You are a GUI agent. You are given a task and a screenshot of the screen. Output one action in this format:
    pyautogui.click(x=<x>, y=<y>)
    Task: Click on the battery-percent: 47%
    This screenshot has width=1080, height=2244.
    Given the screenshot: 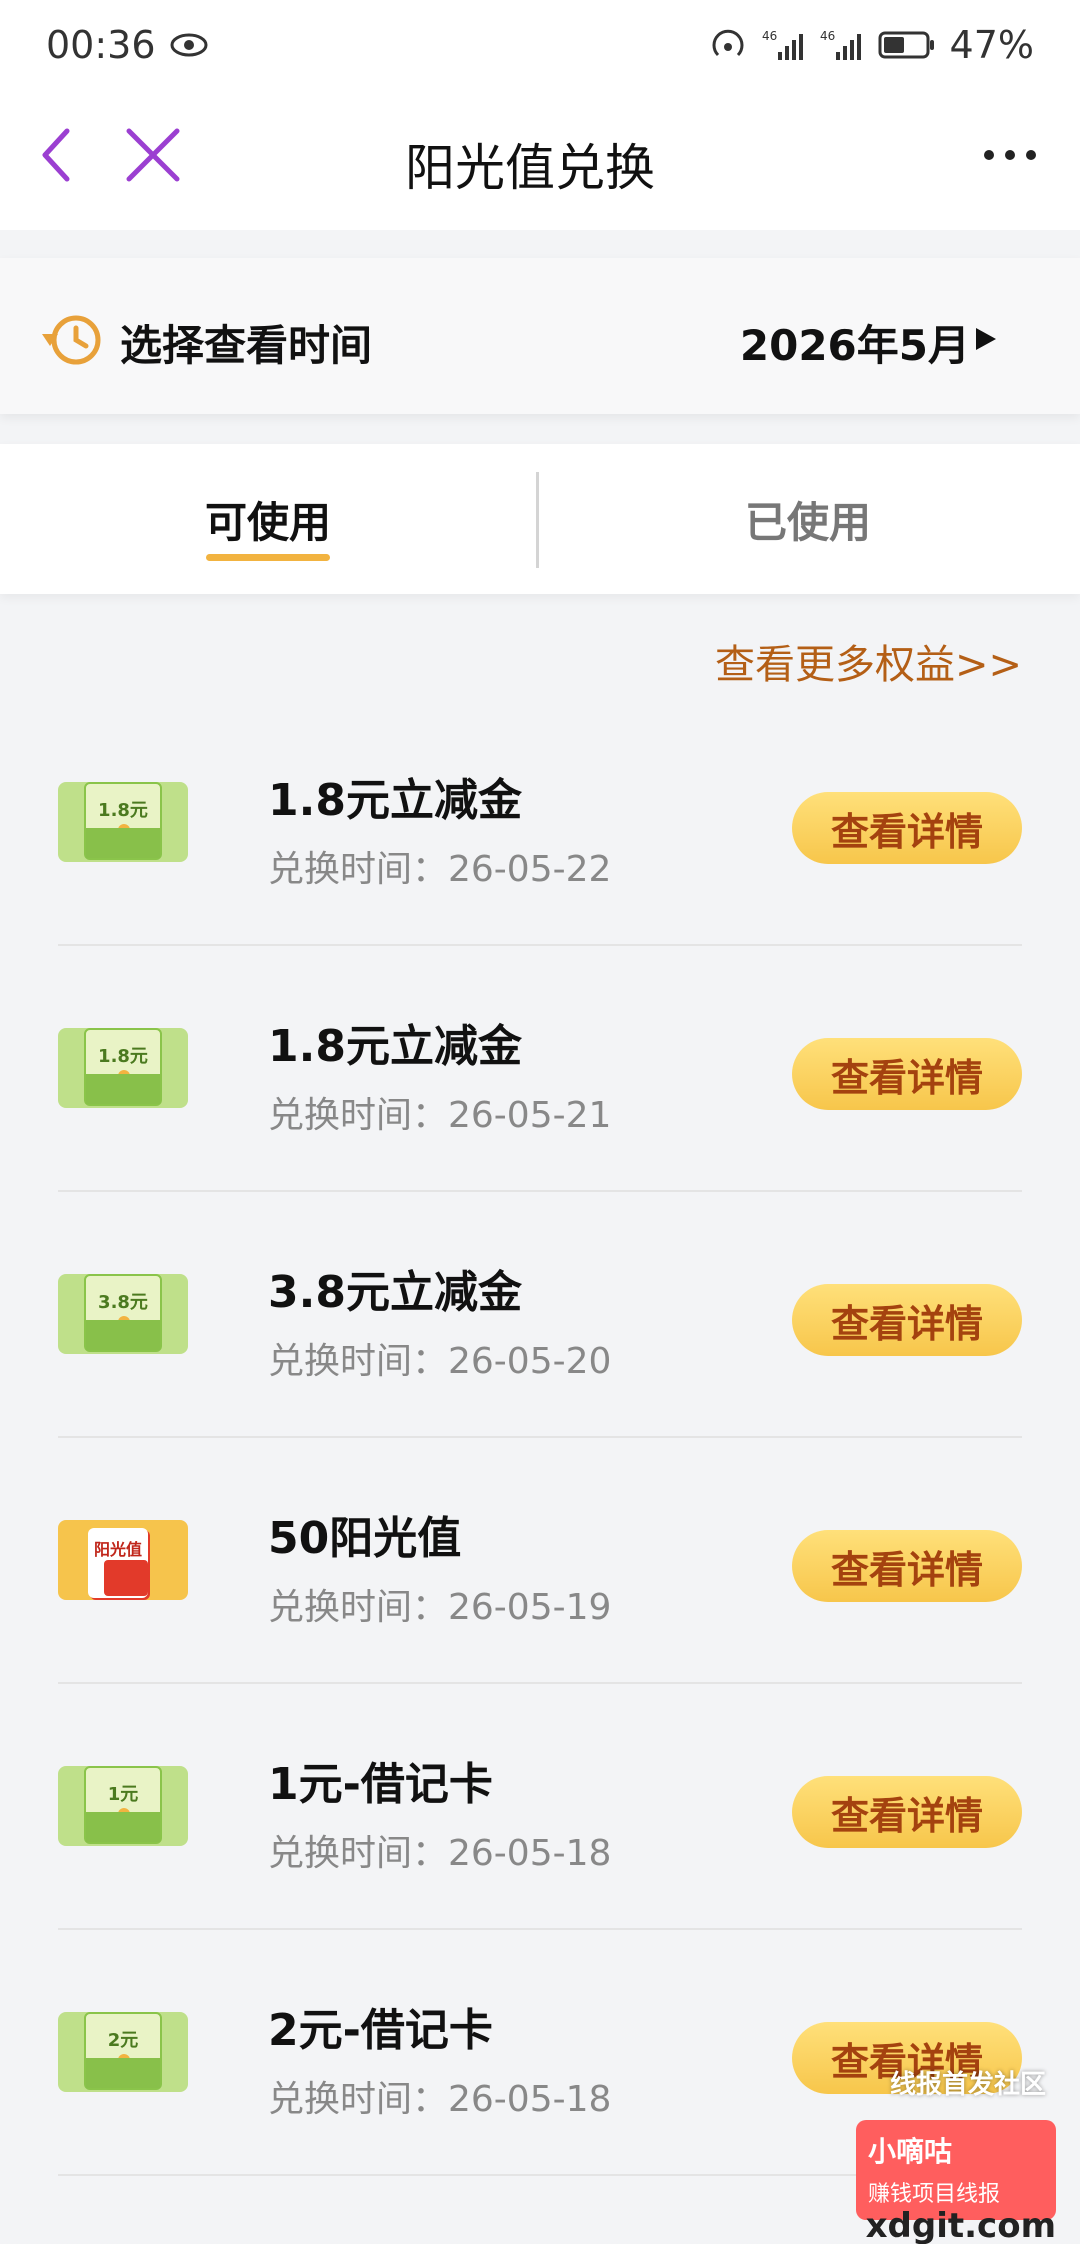 What is the action you would take?
    pyautogui.click(x=991, y=45)
    